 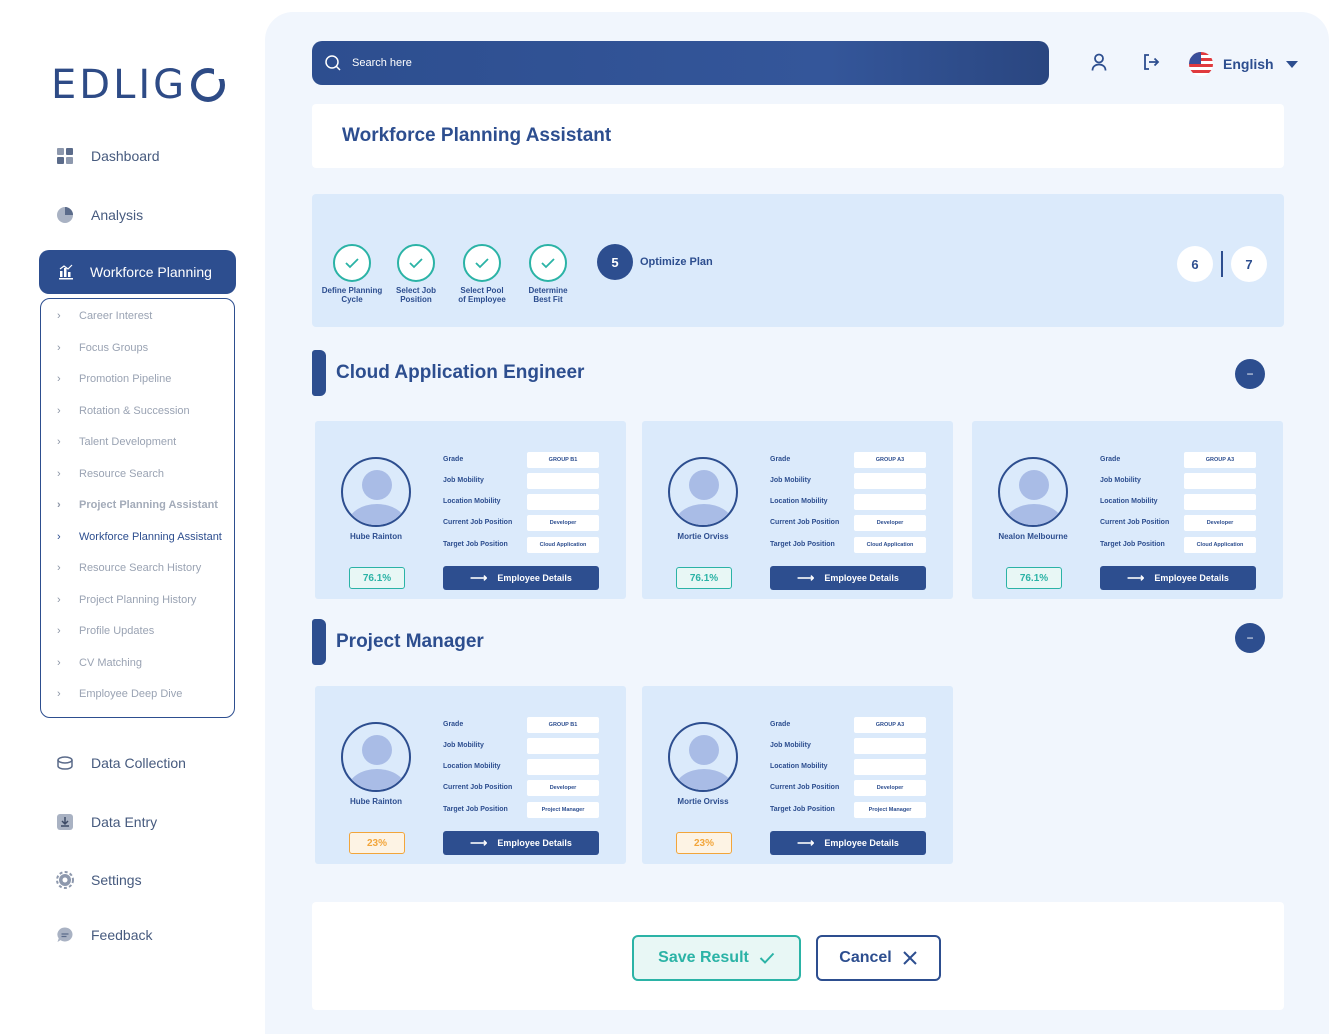 What do you see at coordinates (123, 411) in the screenshot?
I see `submenu-item: › Rotation & Succession` at bounding box center [123, 411].